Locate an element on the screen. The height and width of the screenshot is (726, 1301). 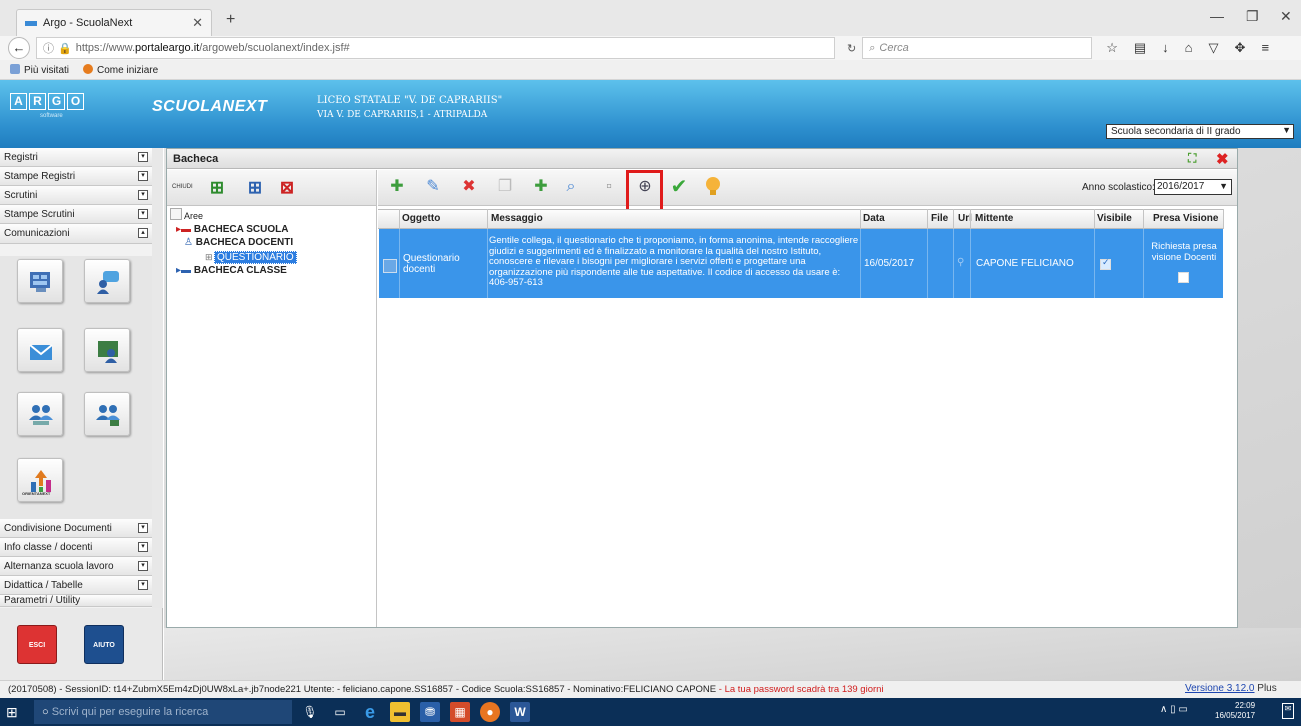
home-icon: ⌂ is located at coordinates (1189, 48).